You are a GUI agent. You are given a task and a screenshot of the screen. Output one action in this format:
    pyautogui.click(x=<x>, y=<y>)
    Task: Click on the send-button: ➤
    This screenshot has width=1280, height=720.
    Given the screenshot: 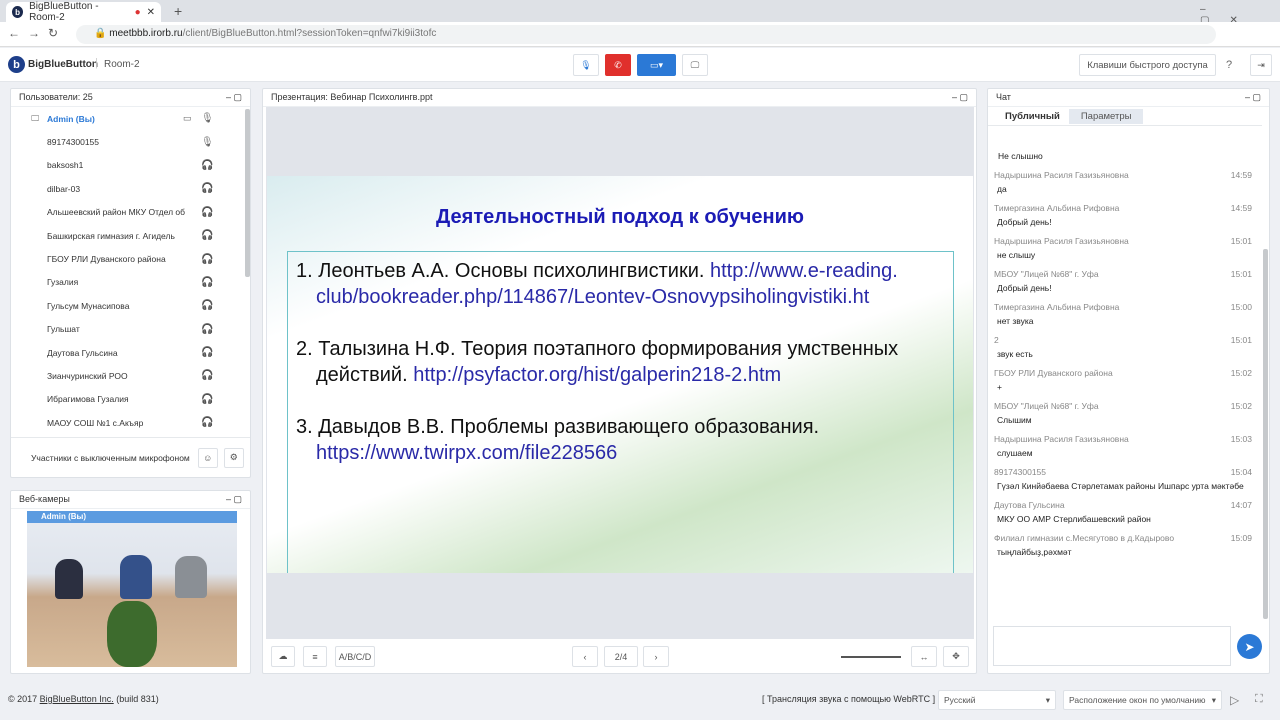 What is the action you would take?
    pyautogui.click(x=1249, y=646)
    